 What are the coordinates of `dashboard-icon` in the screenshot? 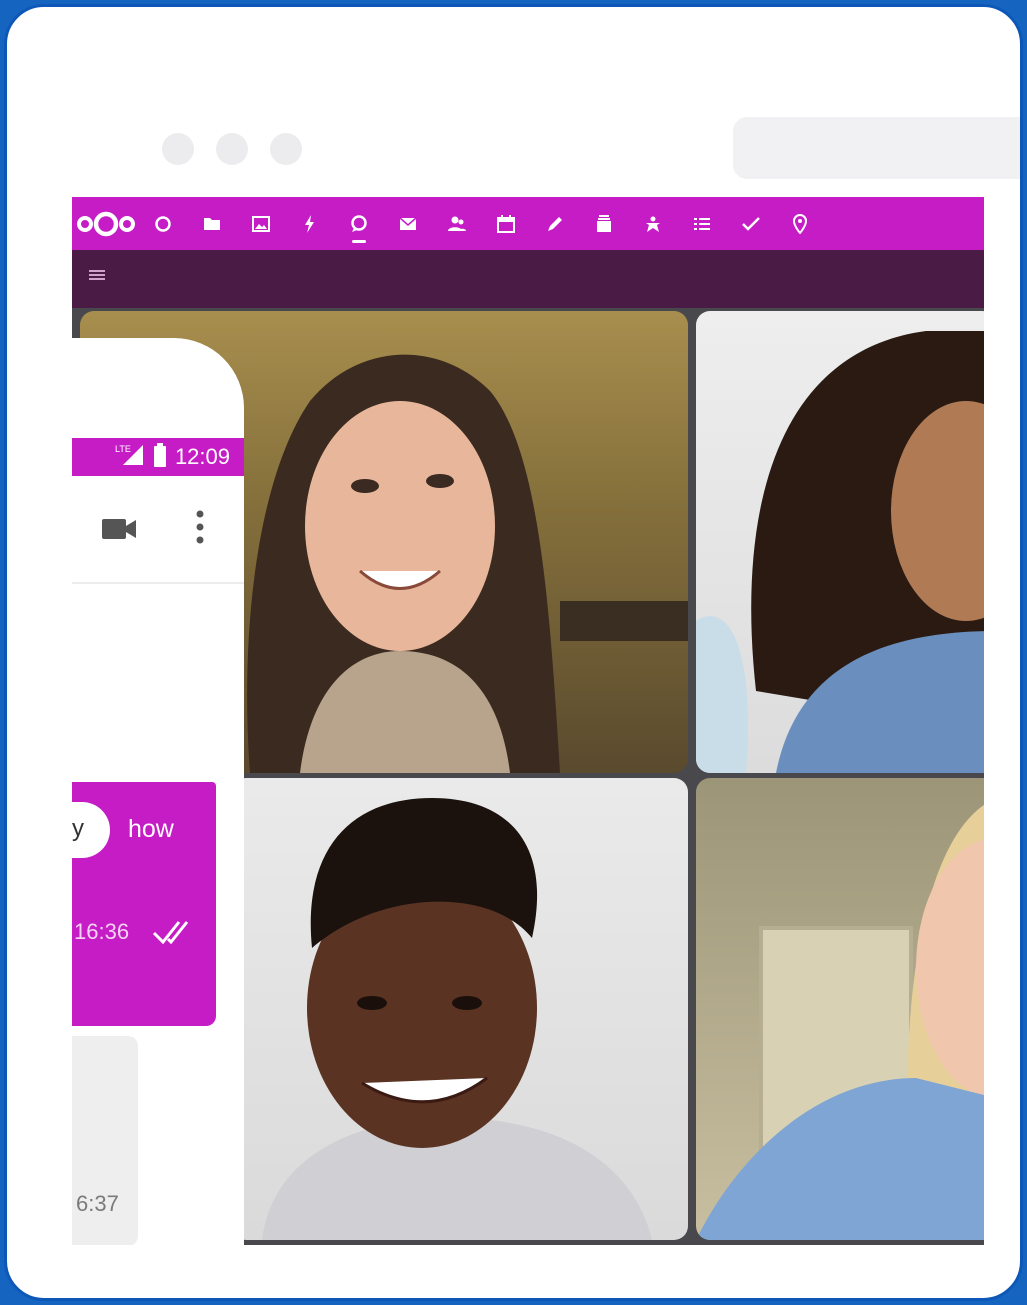 It's located at (162, 223).